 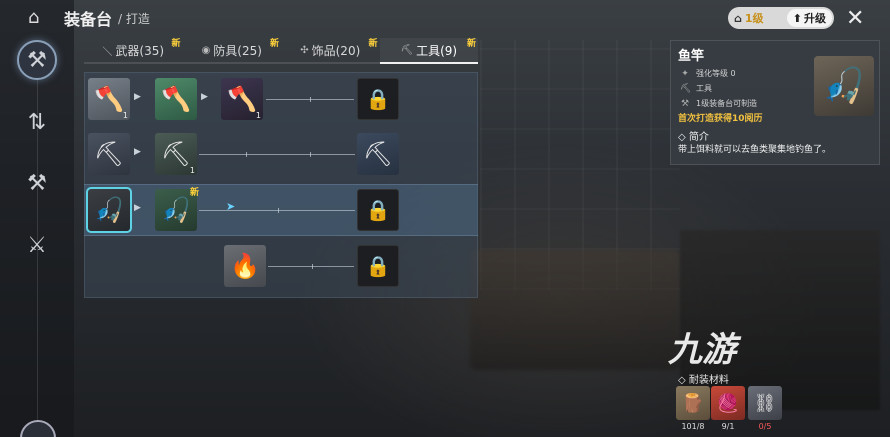 What do you see at coordinates (33, 17) in the screenshot?
I see `workbench-icon: ⌂` at bounding box center [33, 17].